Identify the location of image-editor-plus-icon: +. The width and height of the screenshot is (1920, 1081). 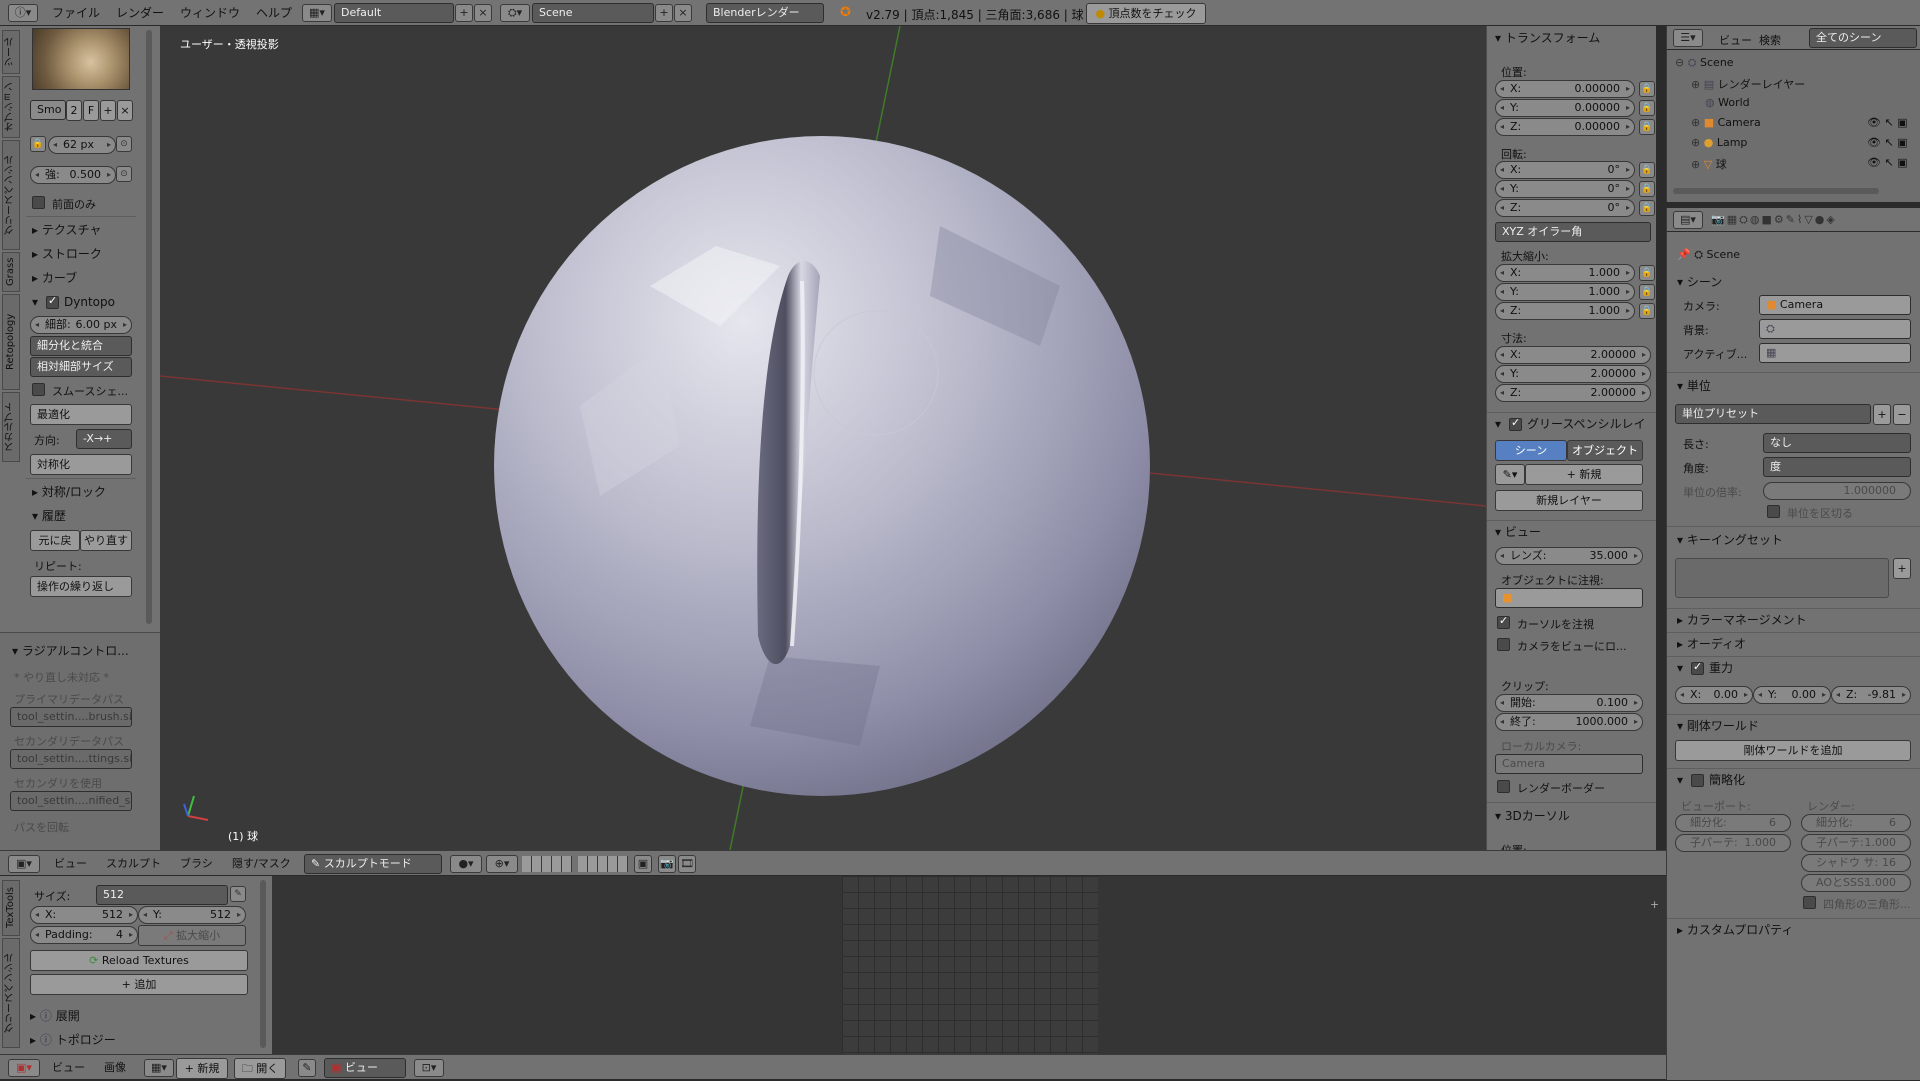
(1654, 904).